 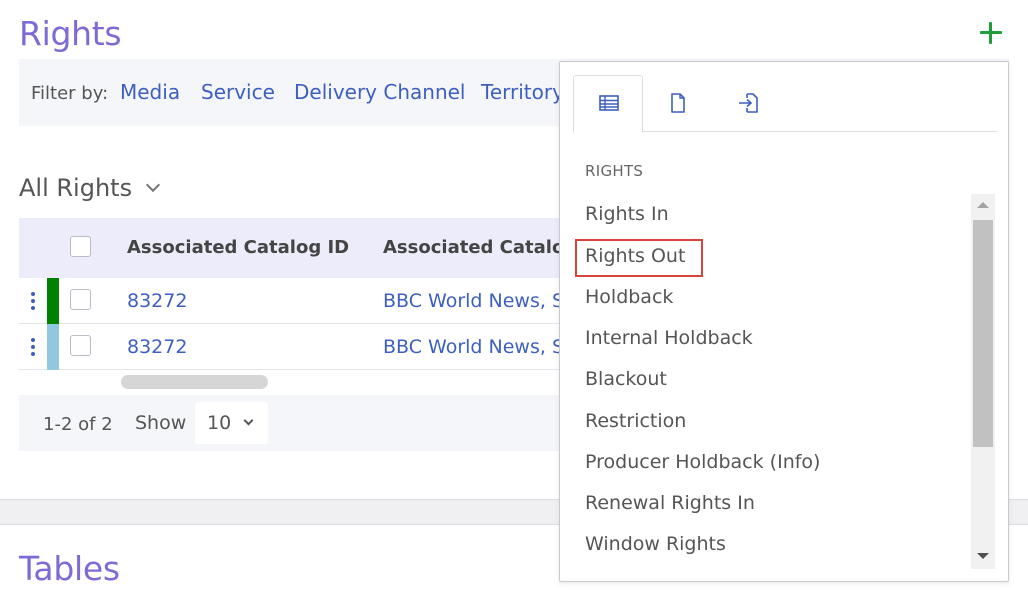 I want to click on scroll-down-arrow-icon, so click(x=983, y=556).